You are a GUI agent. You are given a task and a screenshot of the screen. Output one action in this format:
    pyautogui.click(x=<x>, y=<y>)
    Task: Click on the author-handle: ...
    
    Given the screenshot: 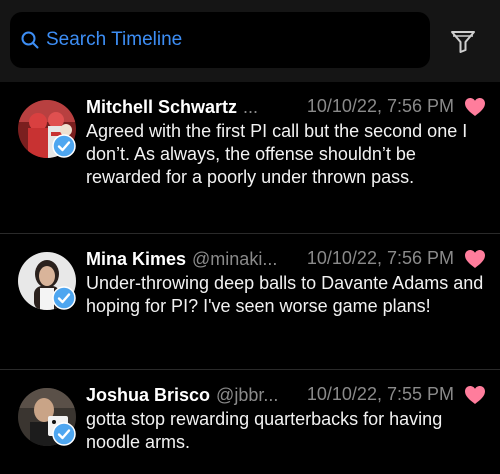 What is the action you would take?
    pyautogui.click(x=250, y=107)
    